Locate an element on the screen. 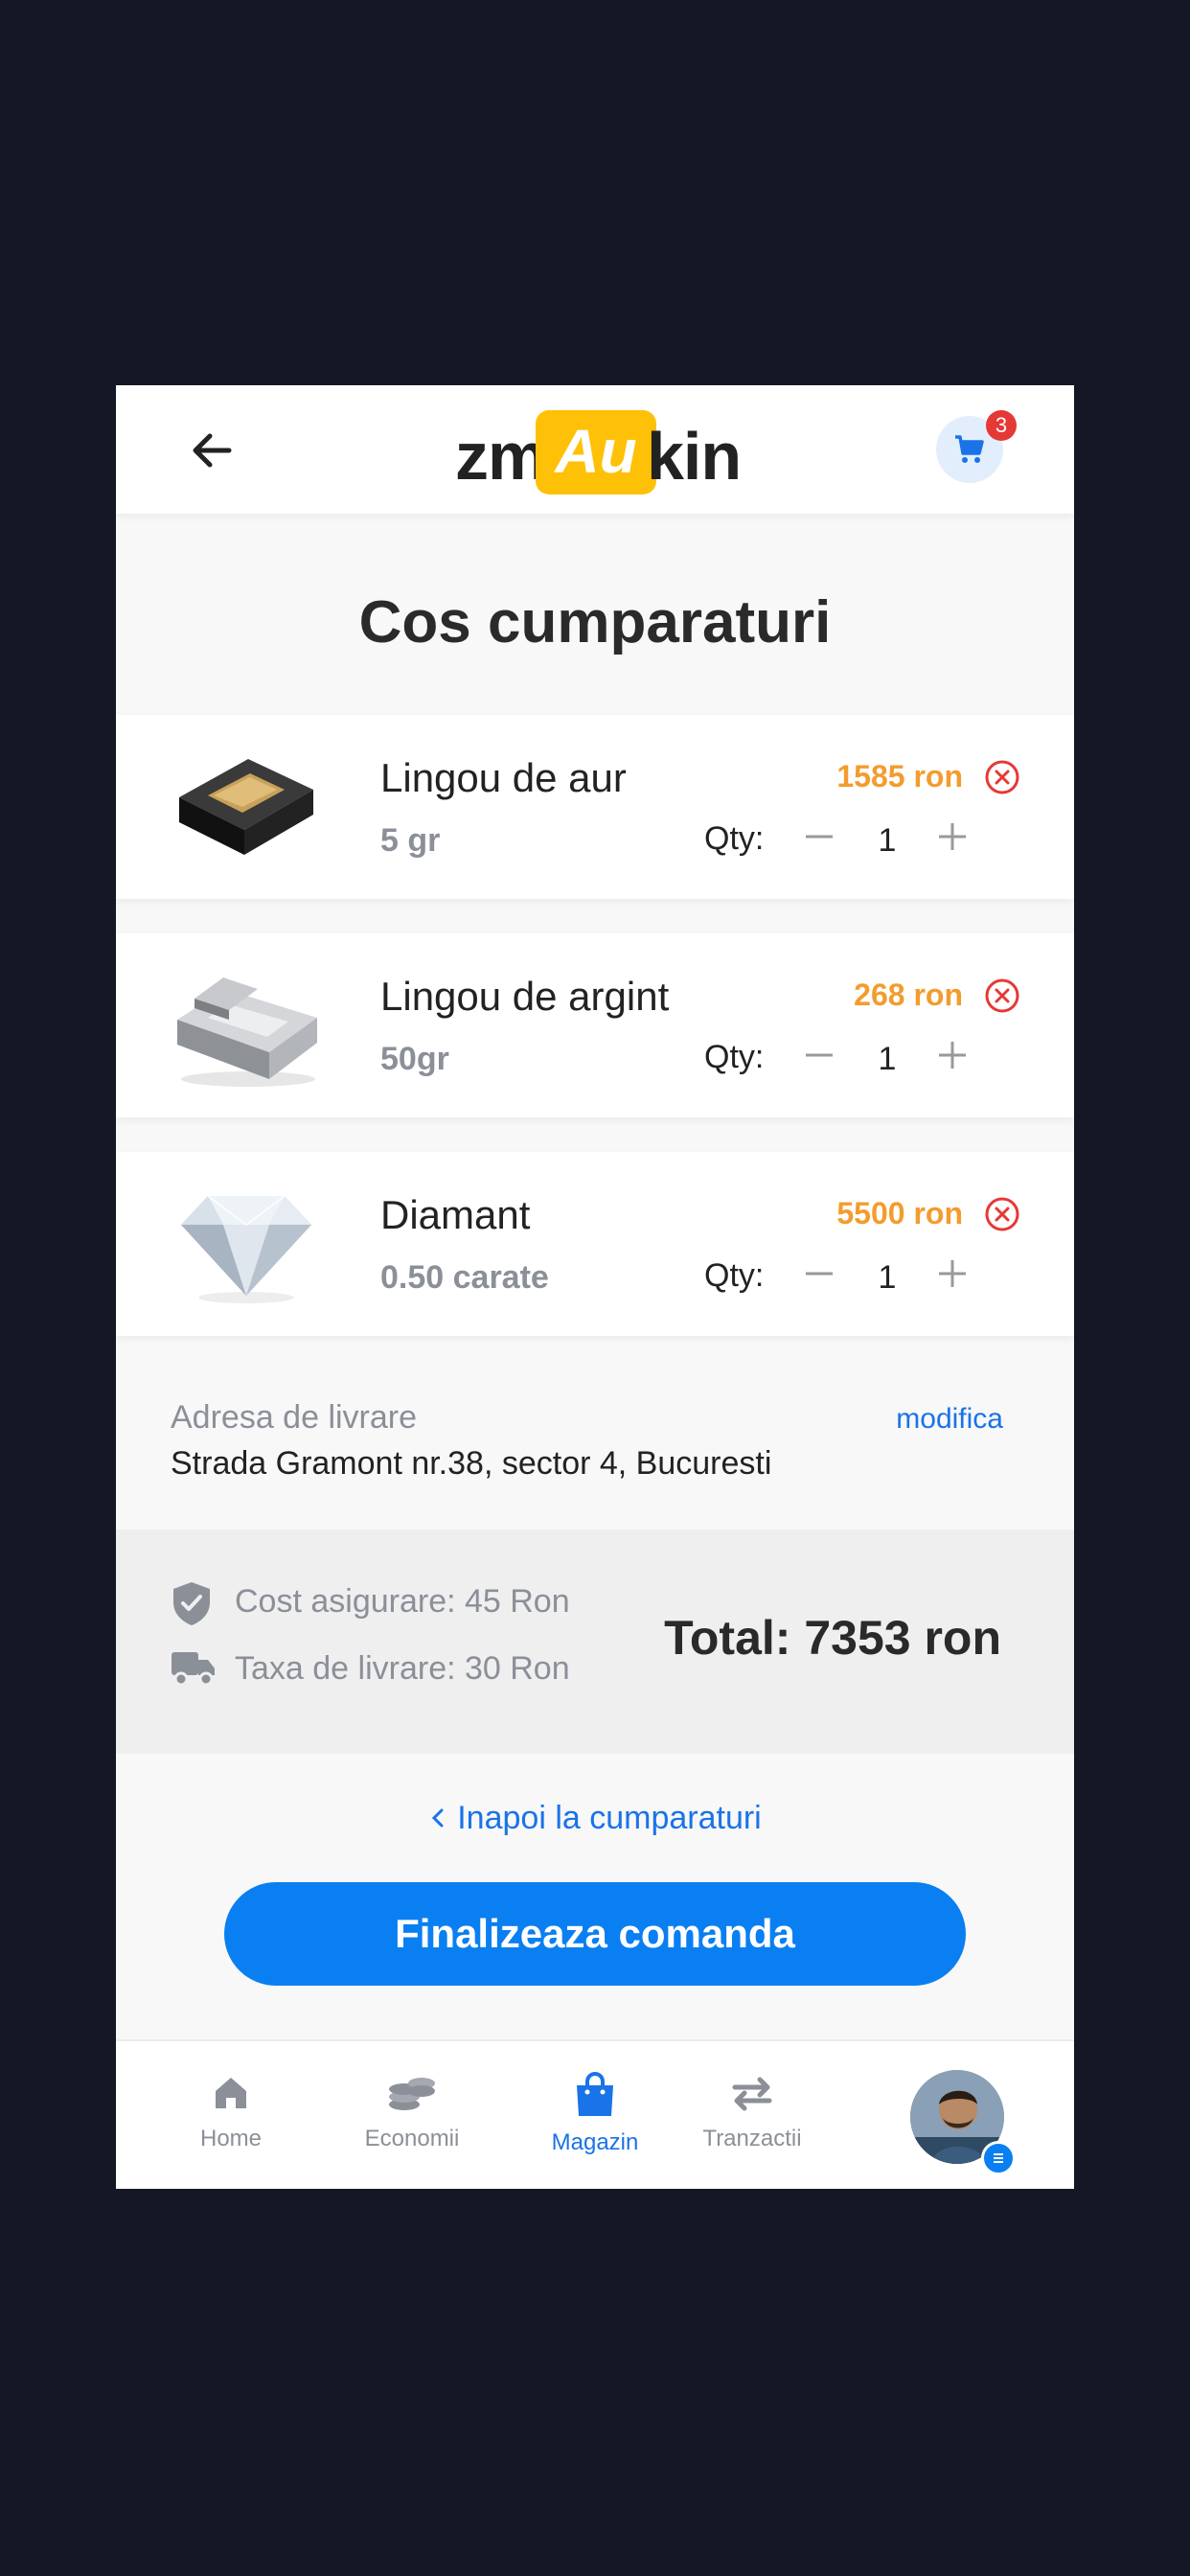 This screenshot has width=1190, height=2576. zmaukin-logo: zm Au kin is located at coordinates (599, 450).